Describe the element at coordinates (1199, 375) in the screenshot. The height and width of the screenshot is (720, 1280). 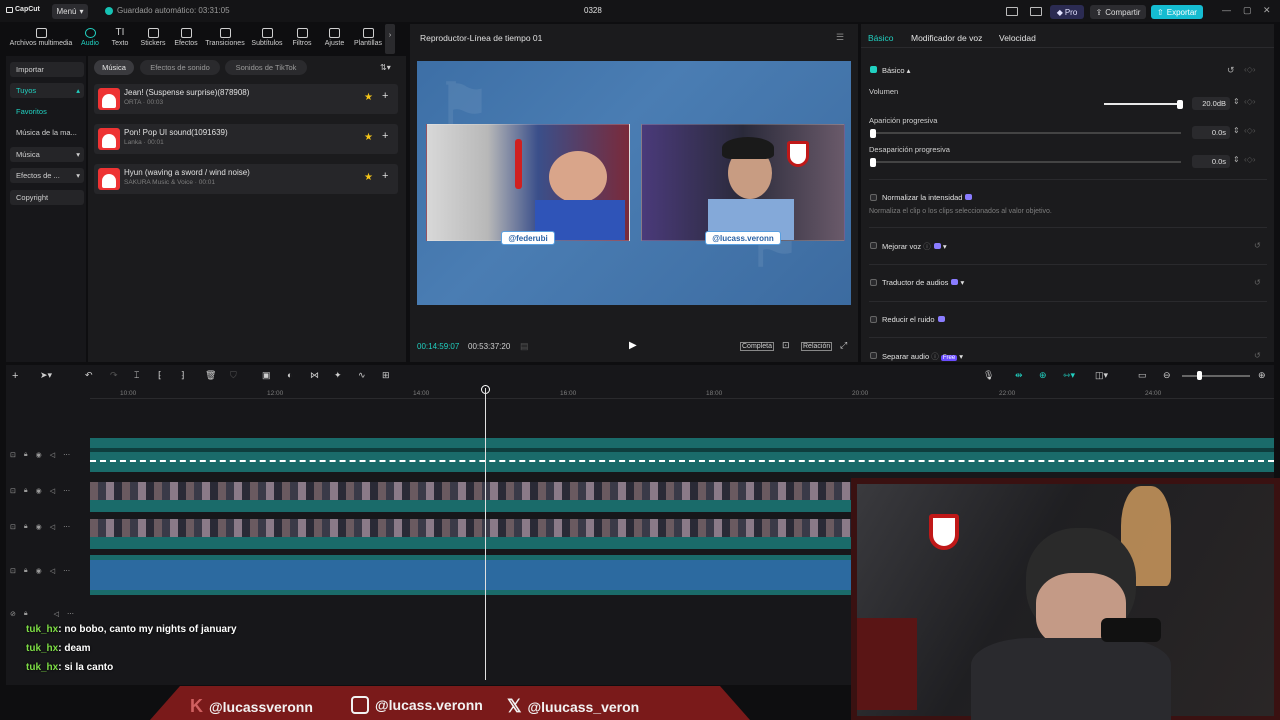
I see `zoom-slider-knob` at that location.